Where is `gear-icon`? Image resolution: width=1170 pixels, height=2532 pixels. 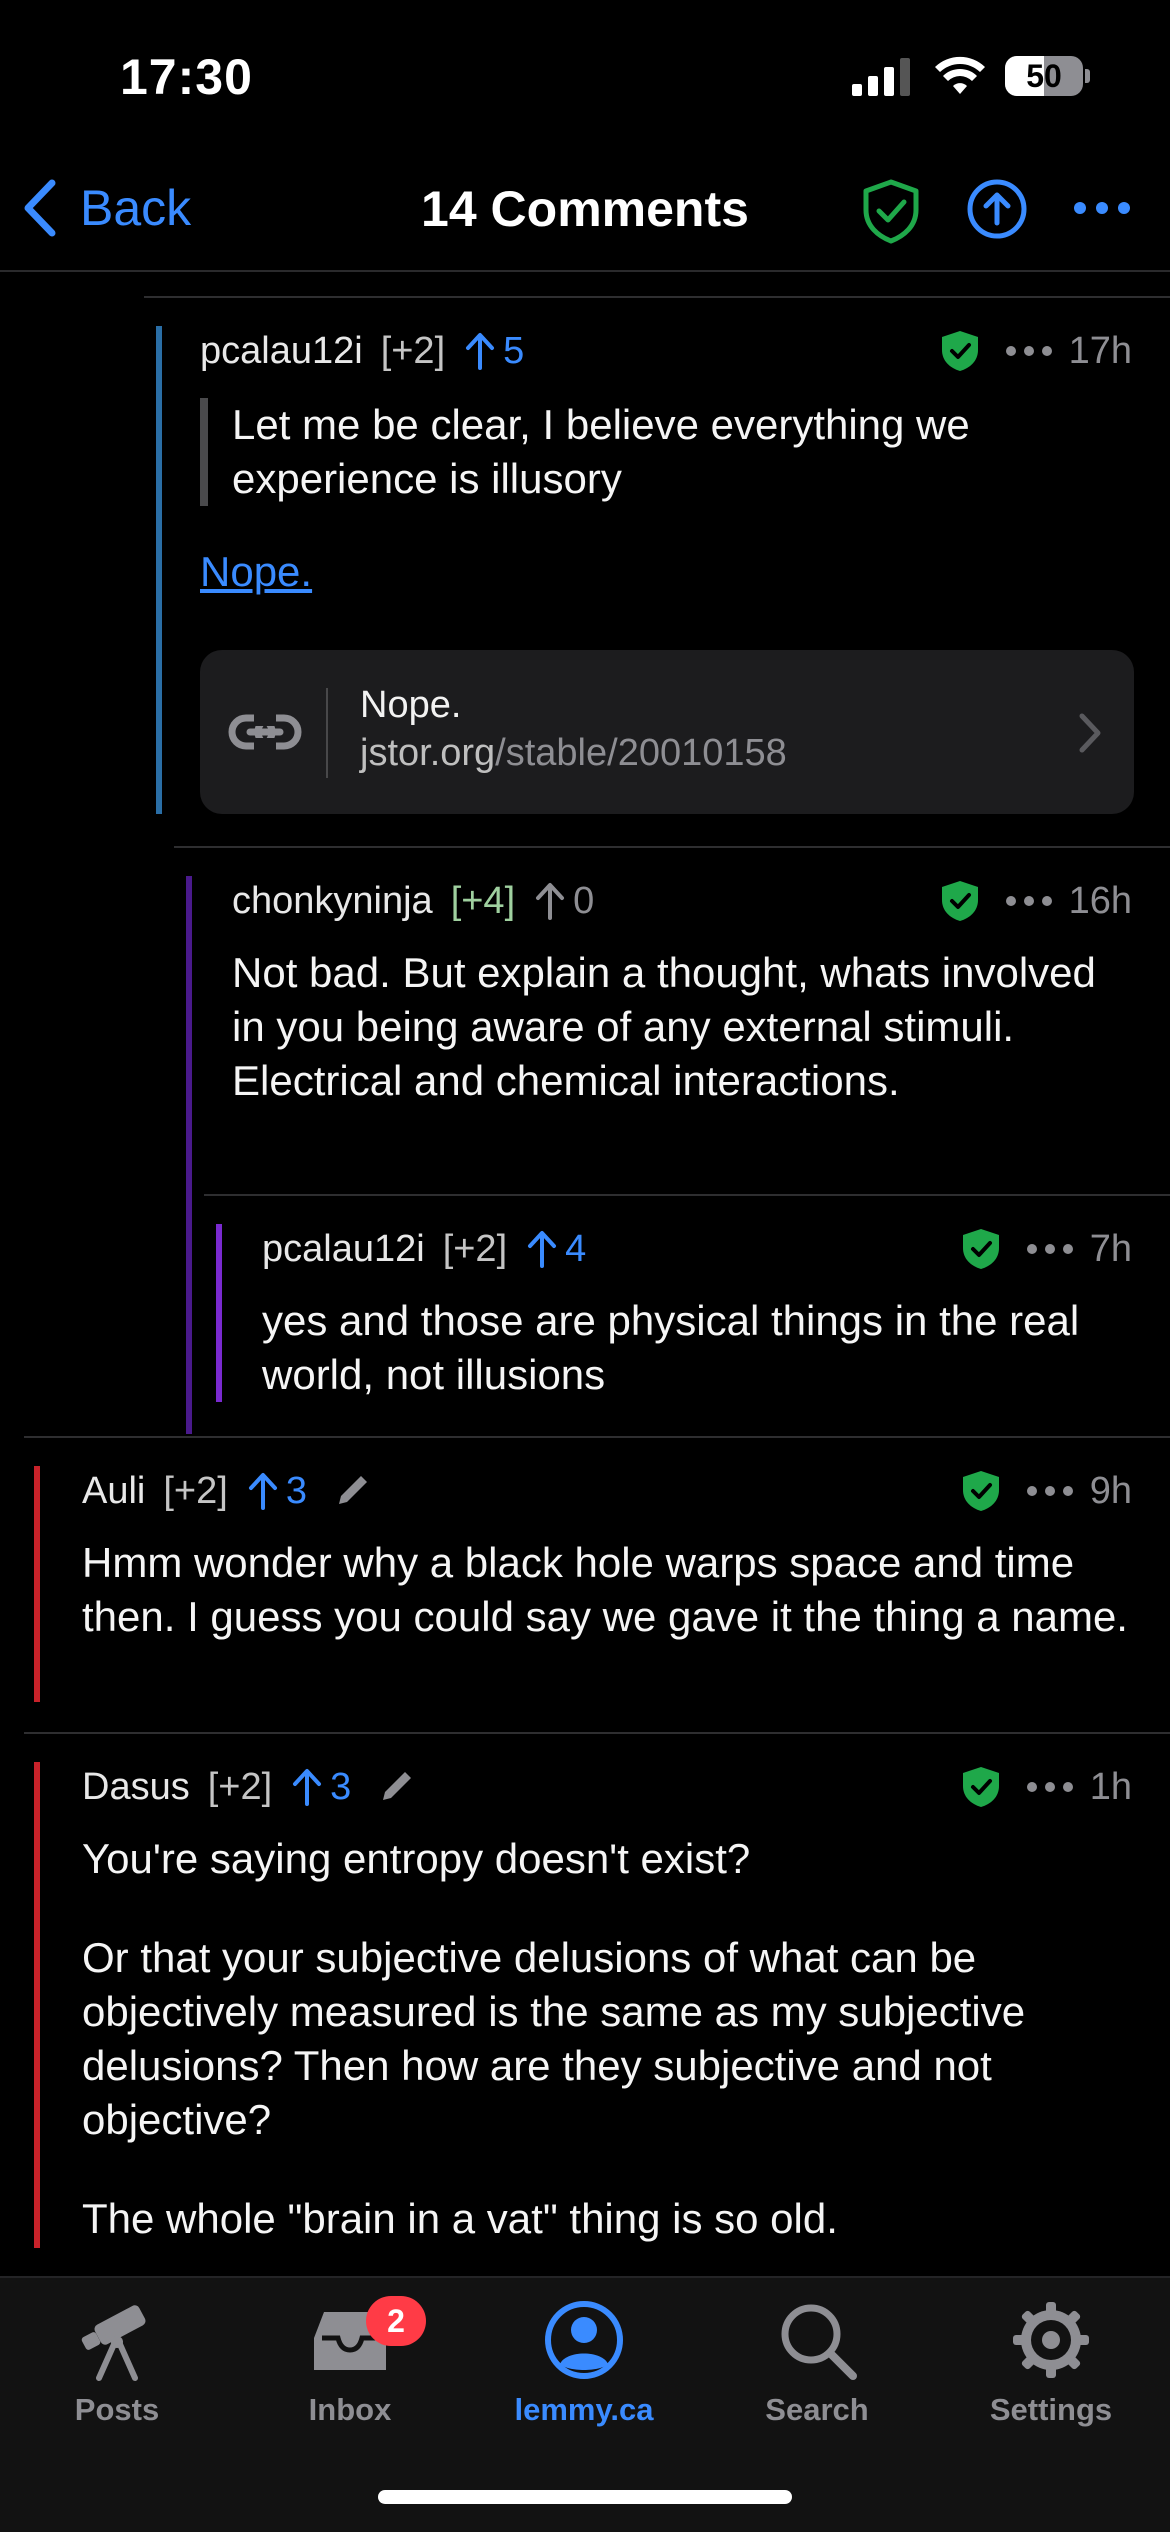 gear-icon is located at coordinates (1051, 2340).